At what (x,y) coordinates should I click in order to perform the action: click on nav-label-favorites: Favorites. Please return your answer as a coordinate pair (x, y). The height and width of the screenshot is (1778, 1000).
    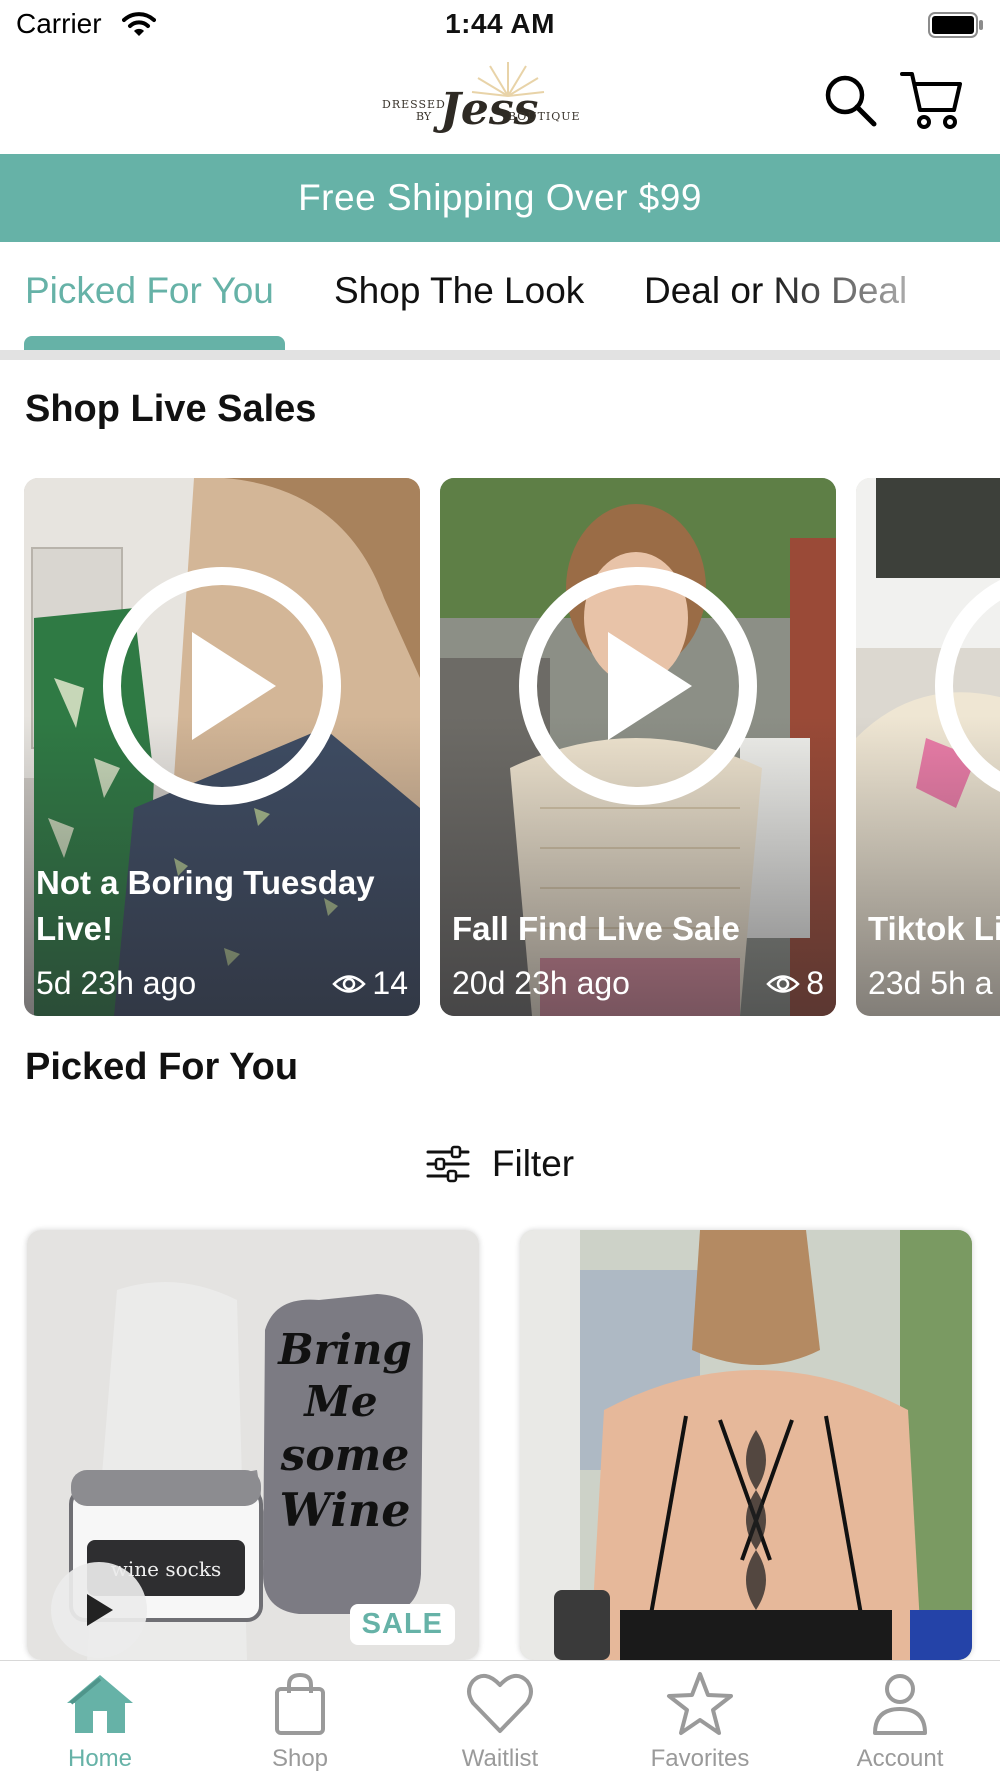
    Looking at the image, I should click on (700, 1758).